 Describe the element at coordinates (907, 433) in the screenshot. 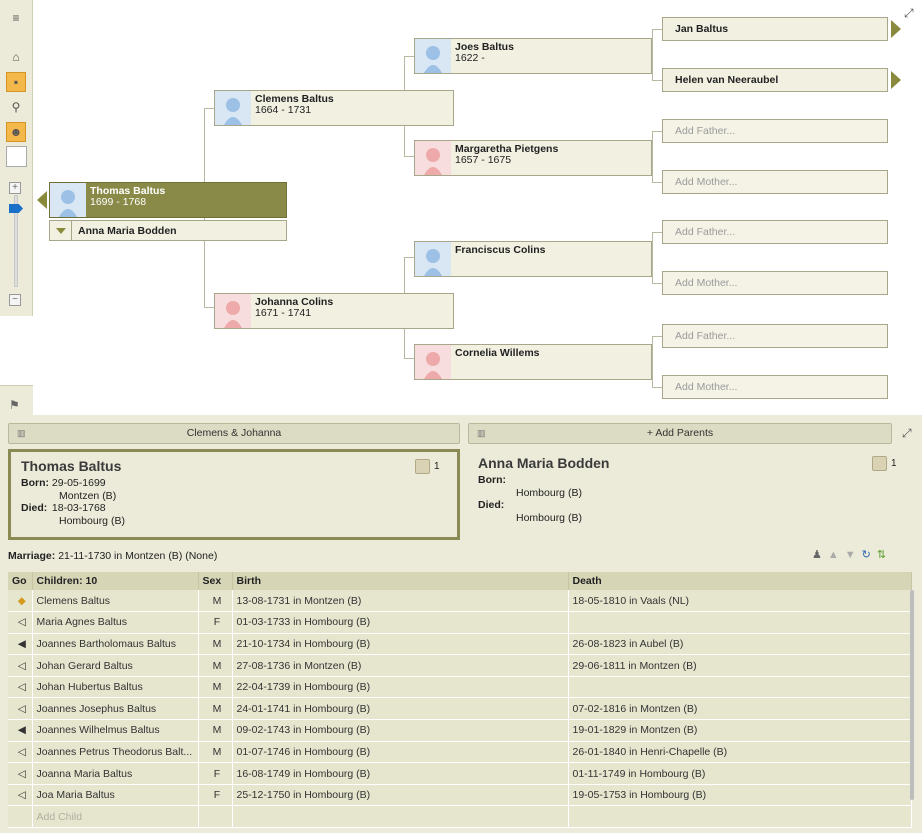

I see `expand-panel-icon: ⤢` at that location.